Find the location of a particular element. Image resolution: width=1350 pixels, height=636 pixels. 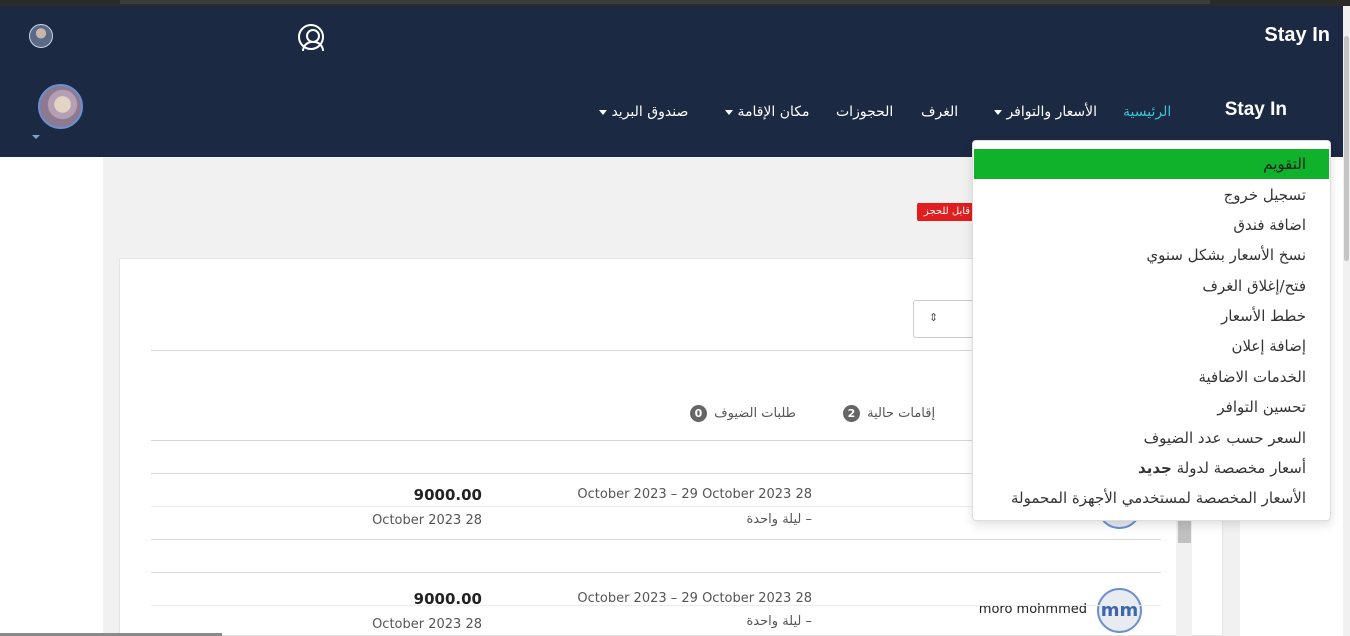

page-scrollbar is located at coordinates (1346, 321).